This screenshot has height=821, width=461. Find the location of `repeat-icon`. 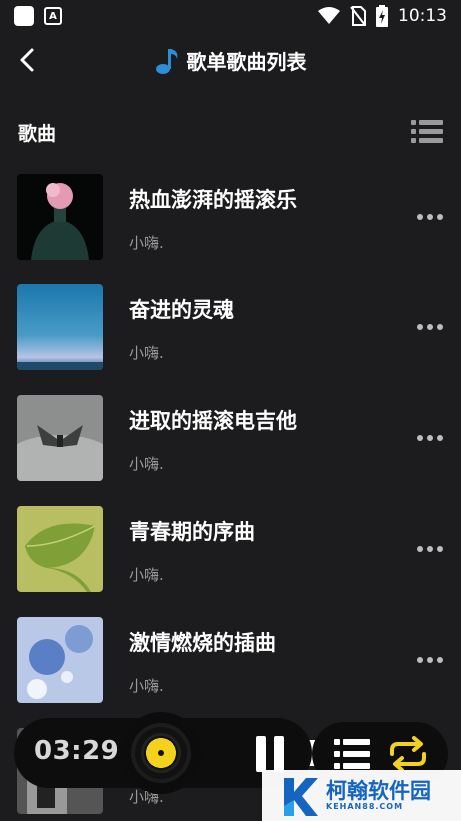

repeat-icon is located at coordinates (408, 754).